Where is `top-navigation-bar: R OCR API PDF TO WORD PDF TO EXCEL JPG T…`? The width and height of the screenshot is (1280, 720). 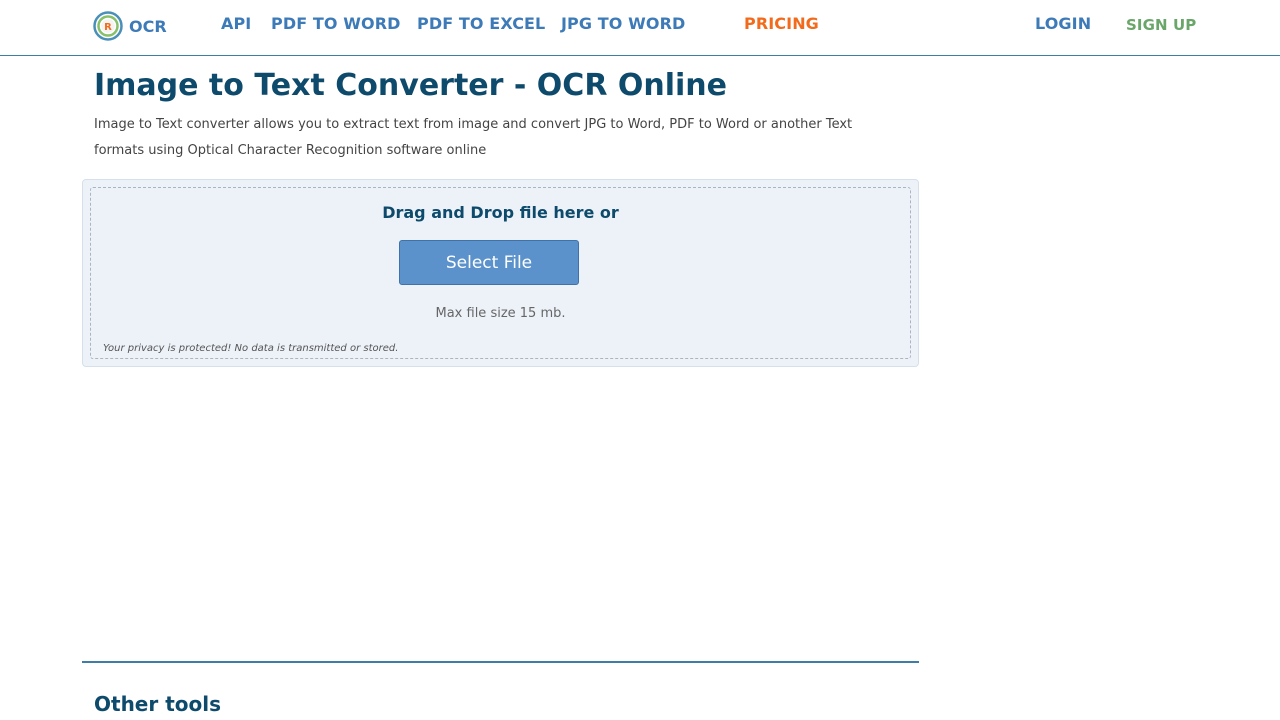 top-navigation-bar: R OCR API PDF TO WORD PDF TO EXCEL JPG T… is located at coordinates (640, 28).